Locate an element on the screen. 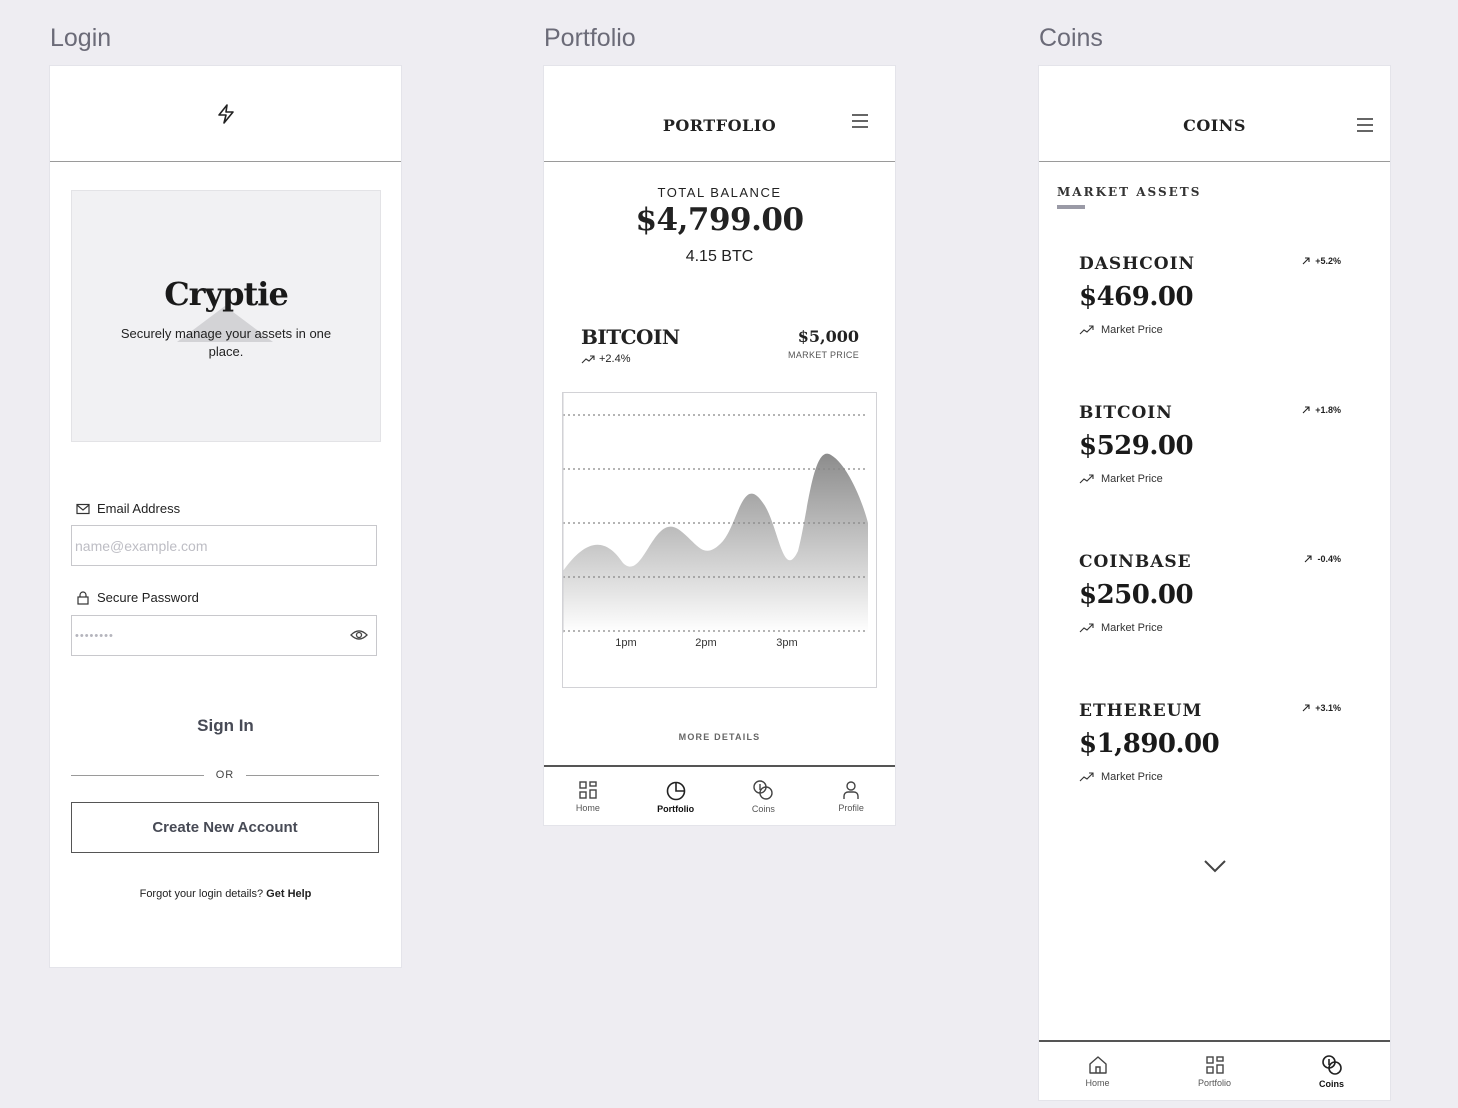 This screenshot has width=1458, height=1108. coin-change: +2.4% is located at coordinates (606, 359).